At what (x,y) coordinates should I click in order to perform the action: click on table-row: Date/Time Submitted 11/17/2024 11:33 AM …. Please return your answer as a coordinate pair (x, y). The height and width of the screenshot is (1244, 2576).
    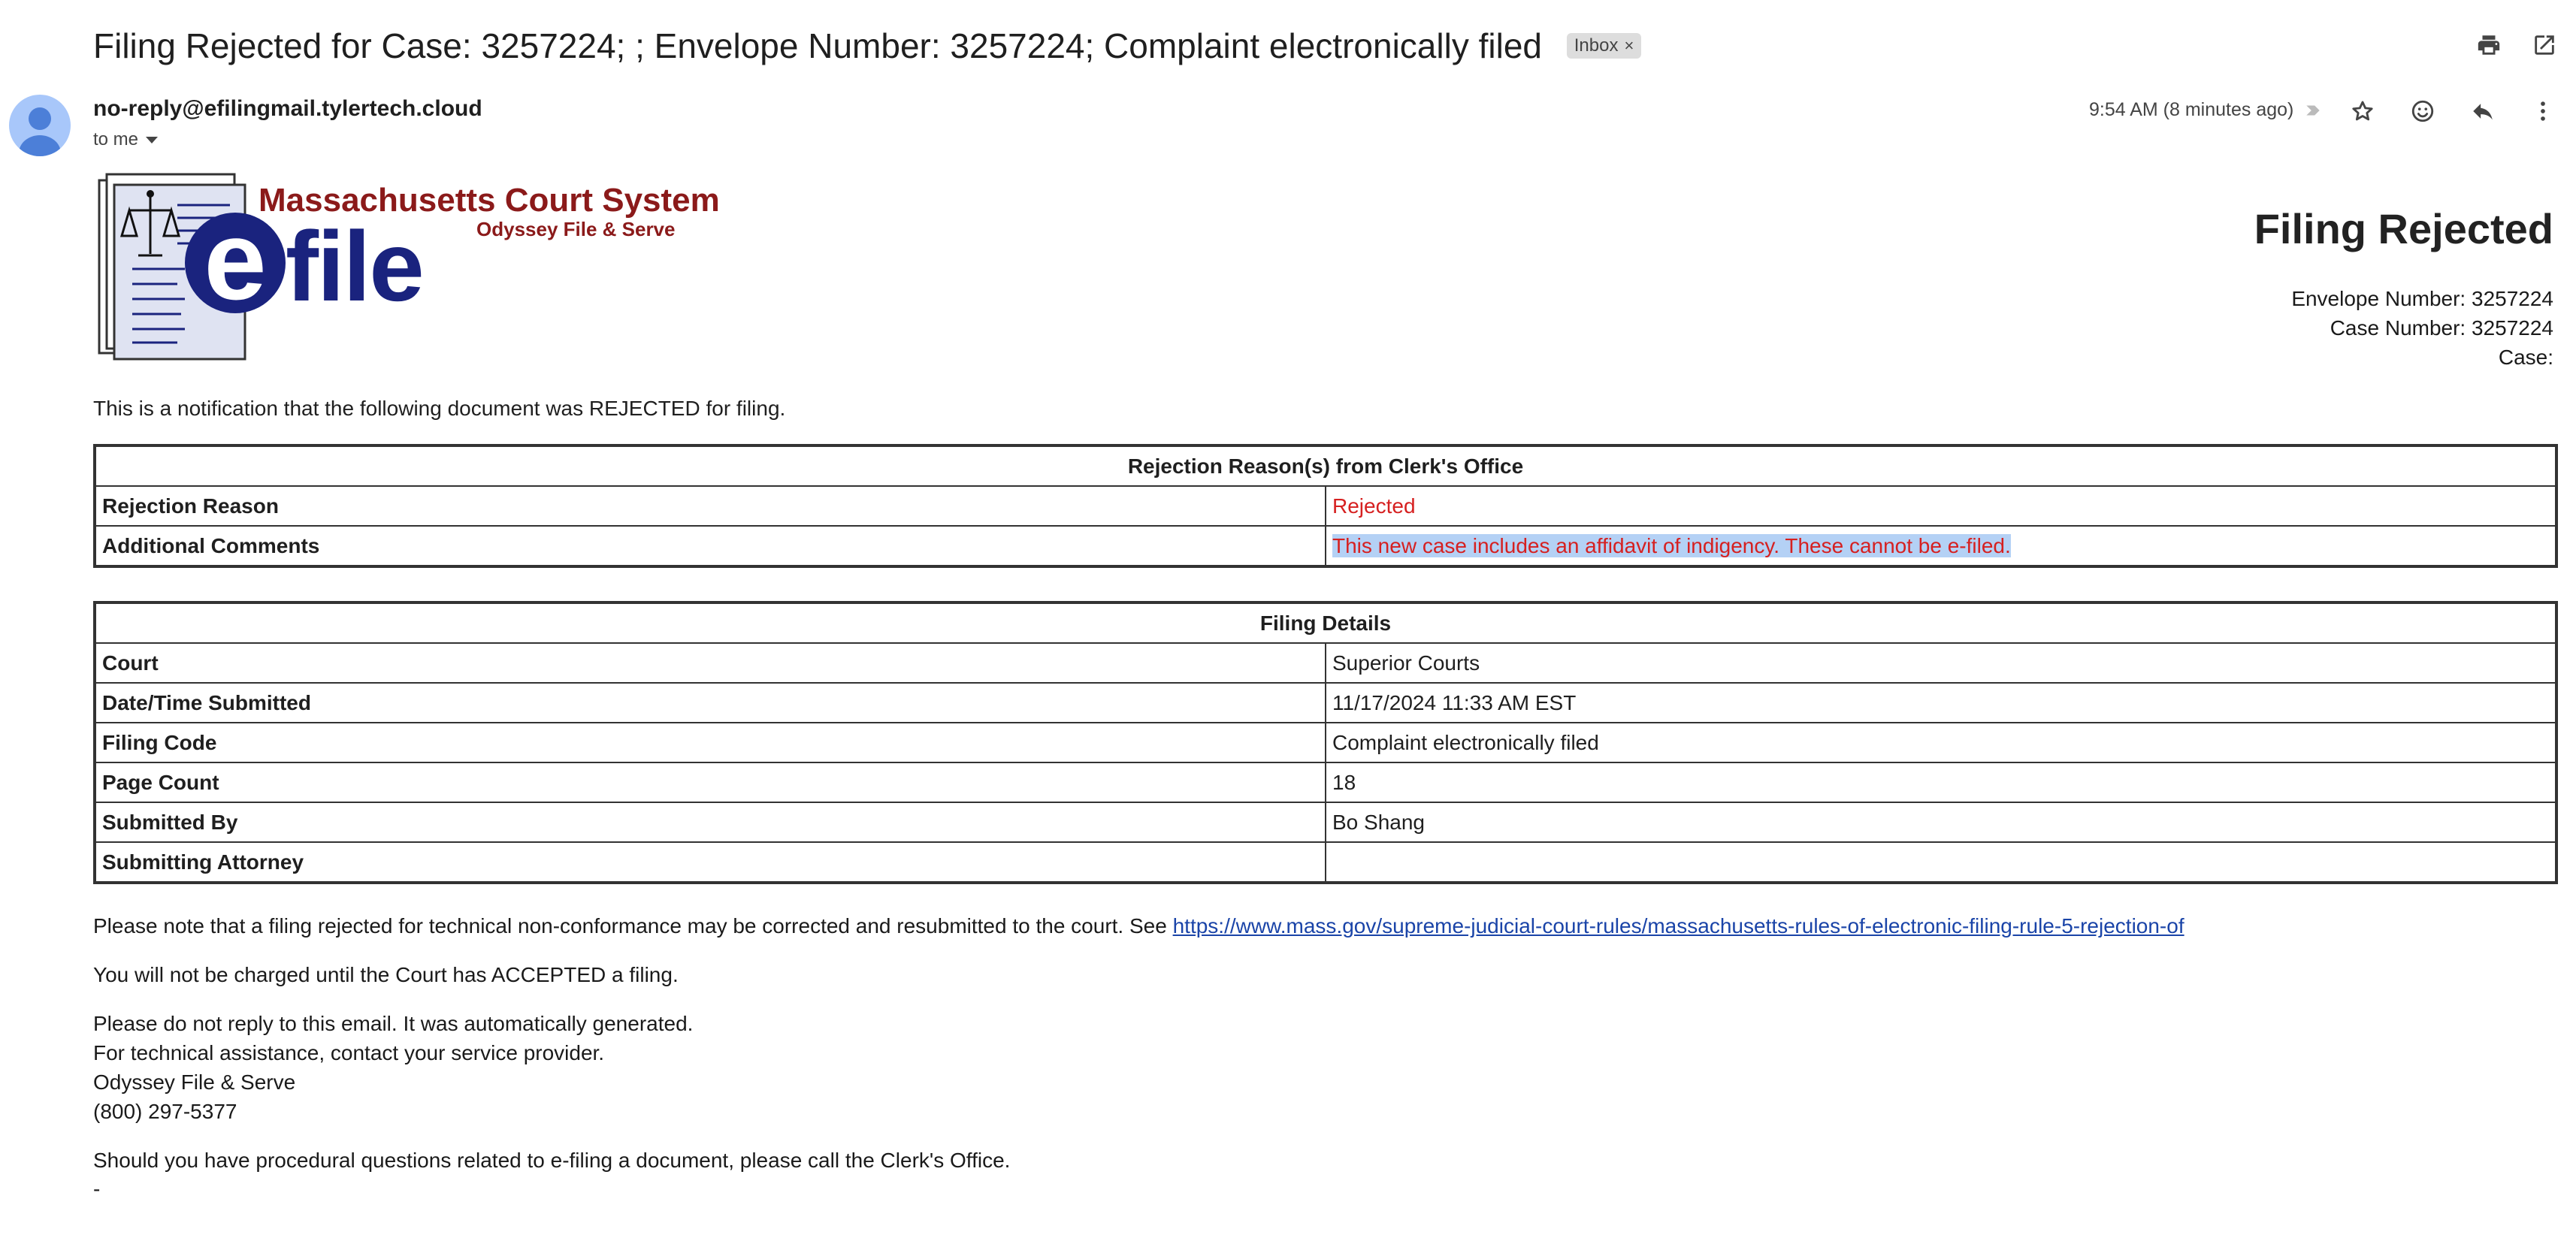
    Looking at the image, I should click on (1326, 702).